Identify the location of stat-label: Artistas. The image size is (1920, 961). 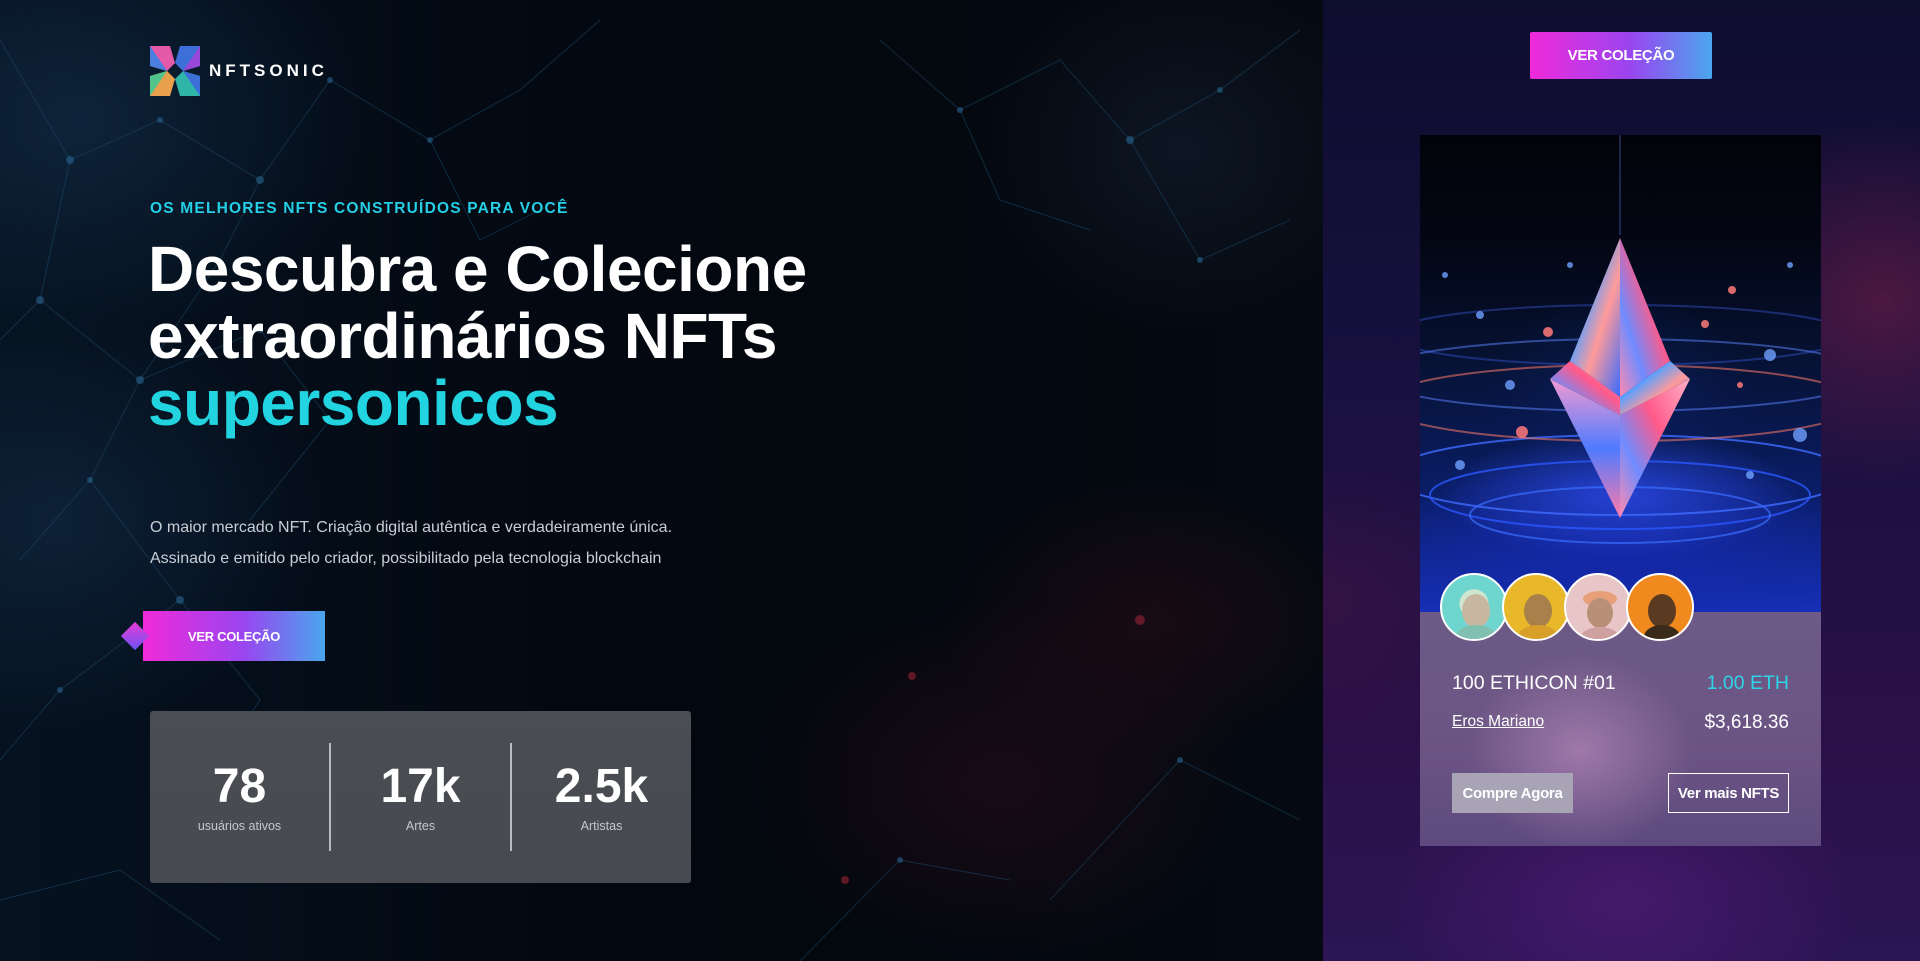
(601, 826).